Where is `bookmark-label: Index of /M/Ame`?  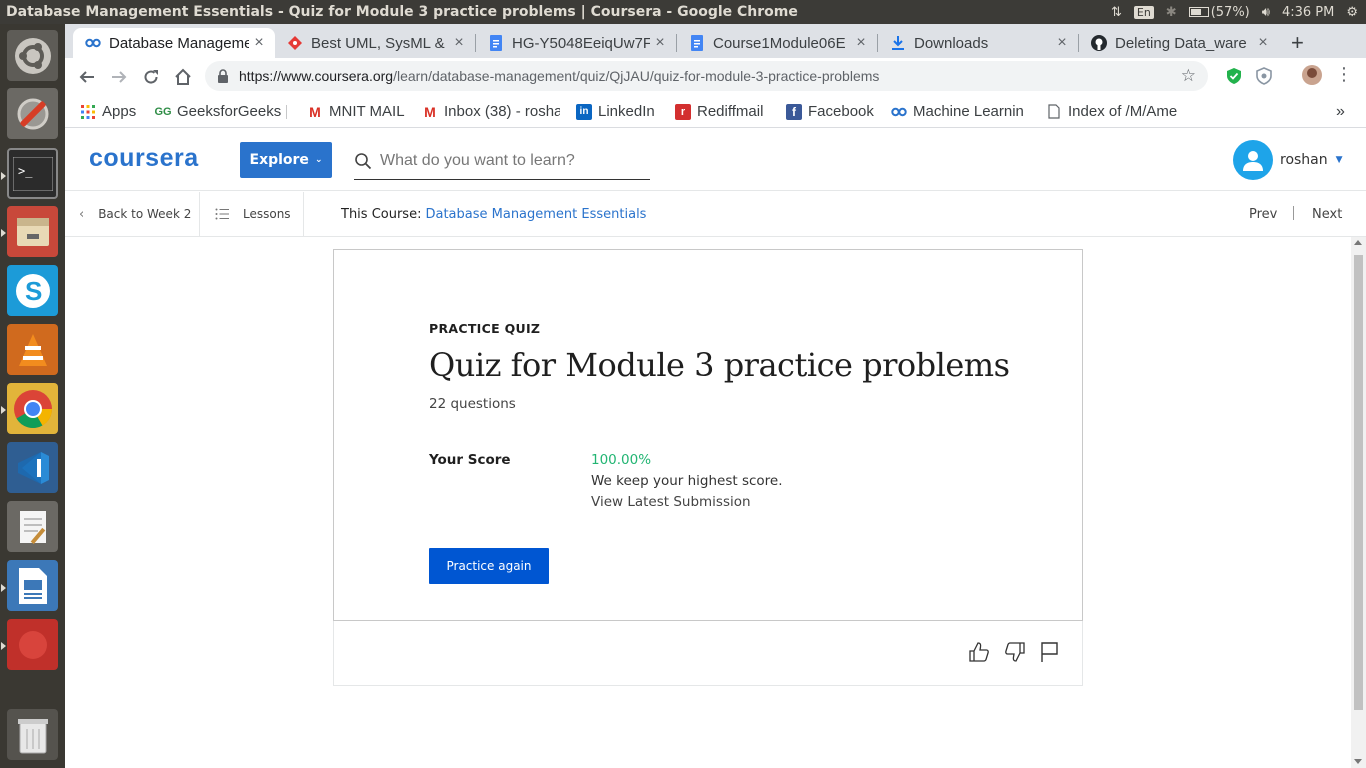
bookmark-label: Index of /M/Ame is located at coordinates (1123, 111).